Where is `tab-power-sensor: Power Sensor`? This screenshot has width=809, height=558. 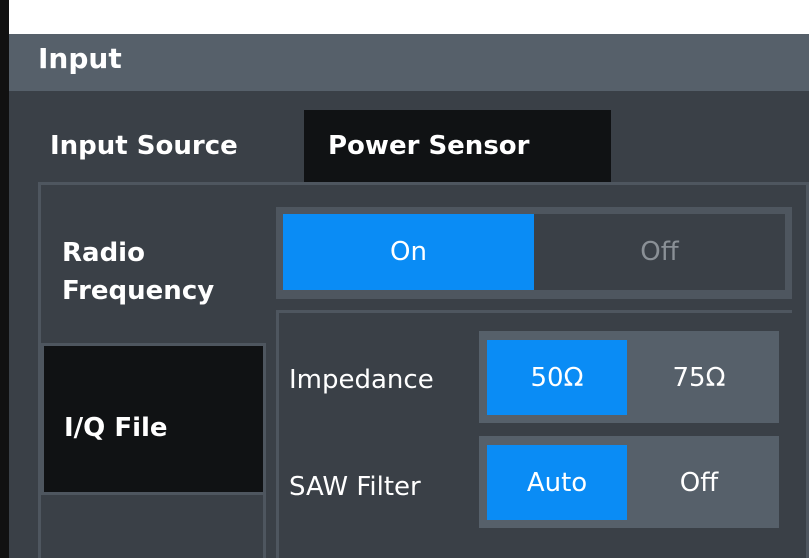
tab-power-sensor: Power Sensor is located at coordinates (457, 146).